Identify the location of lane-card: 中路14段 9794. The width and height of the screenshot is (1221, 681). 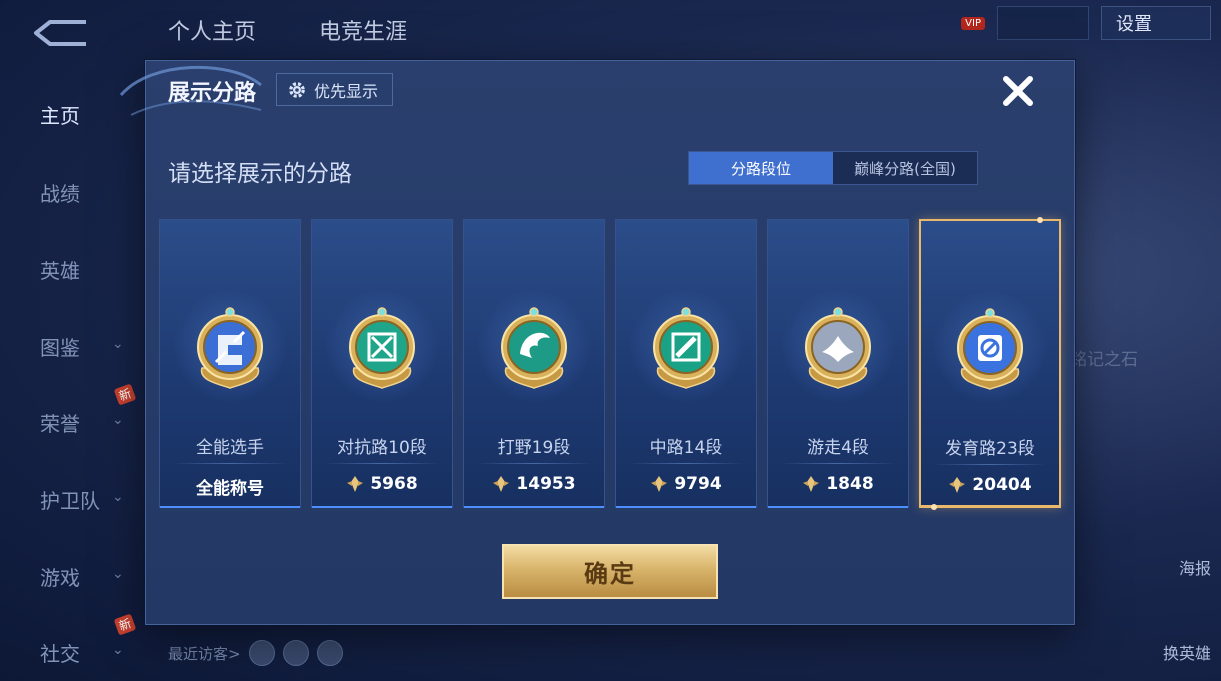
(686, 363).